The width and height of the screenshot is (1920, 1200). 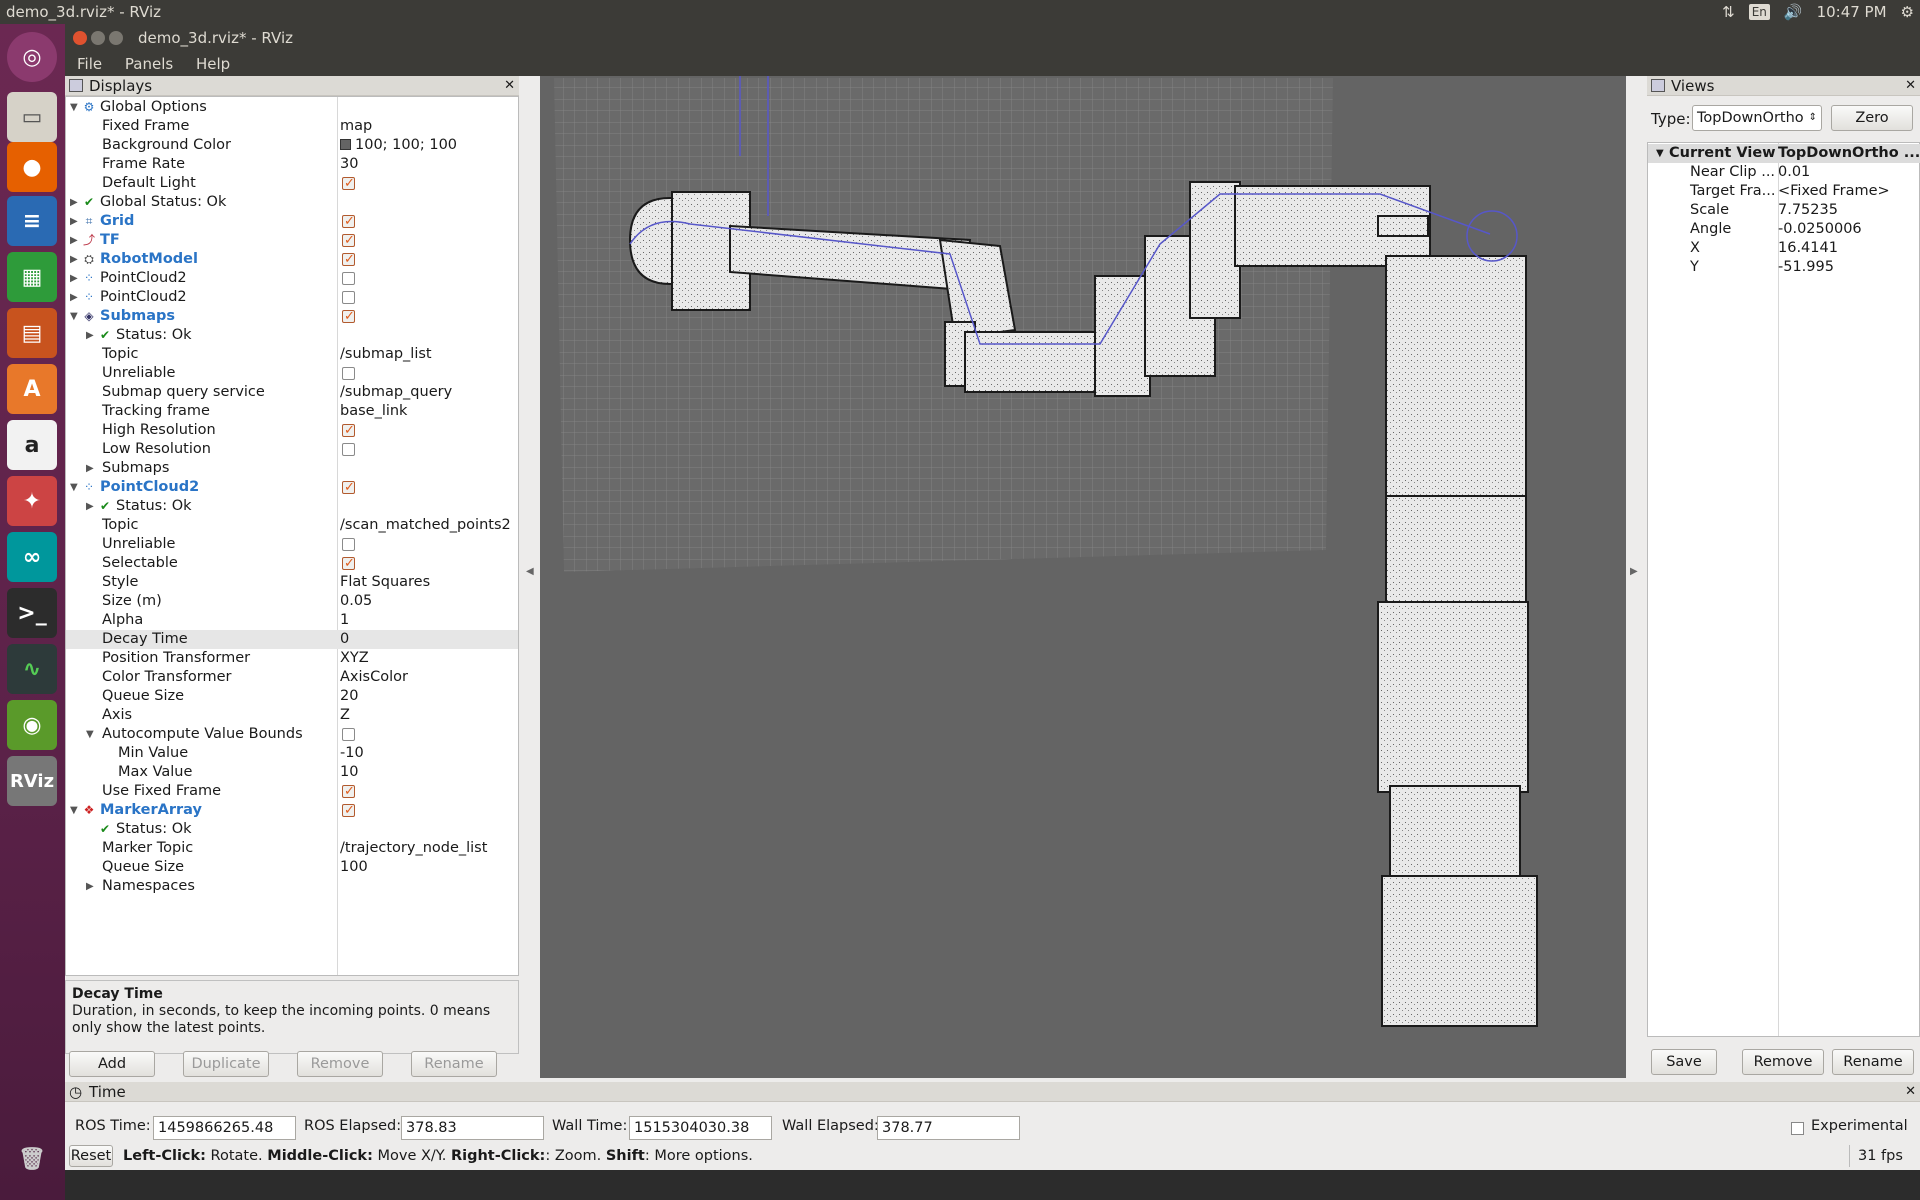 I want to click on view-property-value: 16.4141, so click(x=1808, y=248).